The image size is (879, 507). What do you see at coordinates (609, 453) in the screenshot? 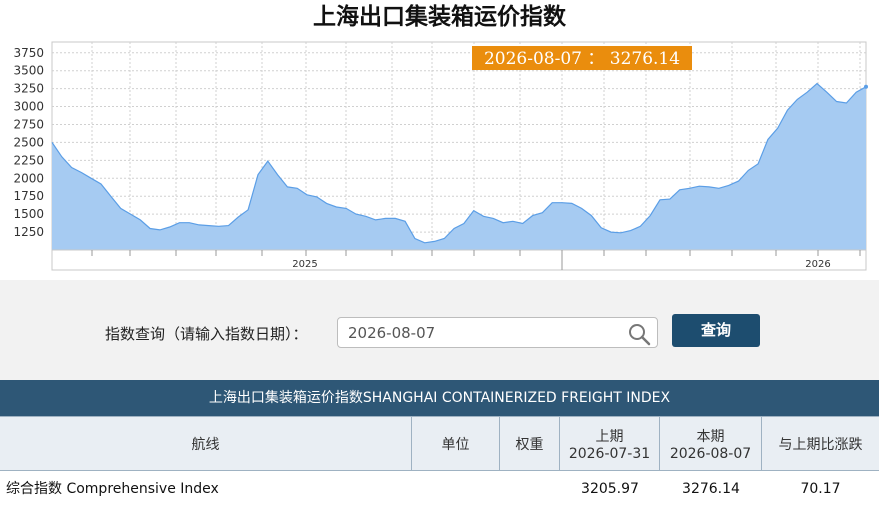
I see `column-previous-date: 2026-07-31` at bounding box center [609, 453].